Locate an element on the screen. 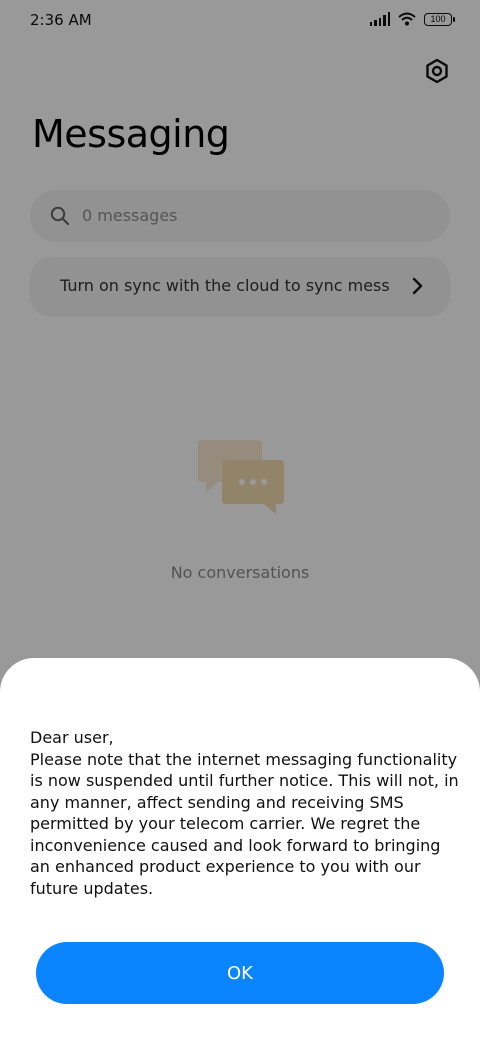 The image size is (480, 1040). ok-button: OK is located at coordinates (240, 973).